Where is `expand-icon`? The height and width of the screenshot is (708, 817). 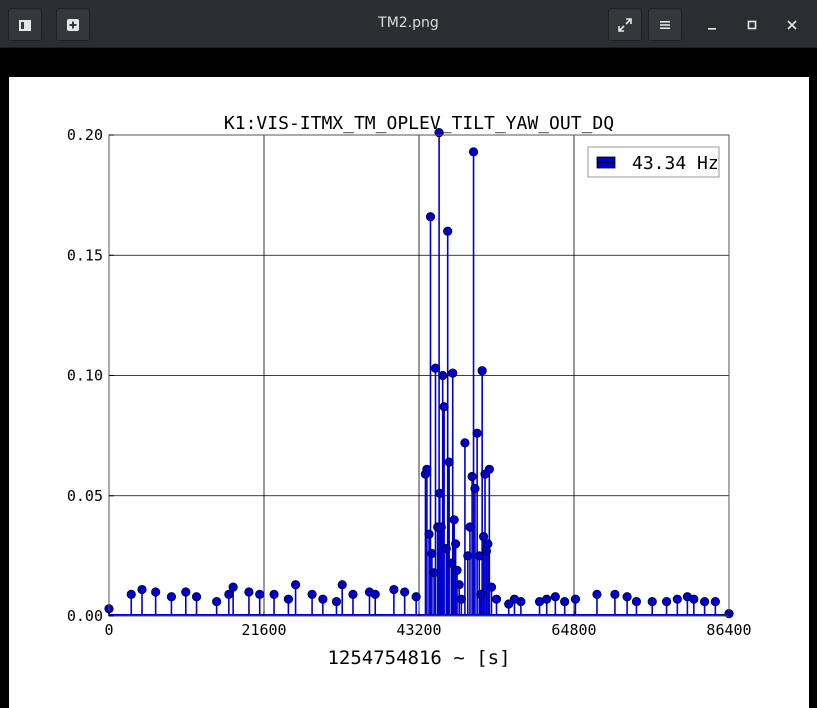 expand-icon is located at coordinates (625, 24).